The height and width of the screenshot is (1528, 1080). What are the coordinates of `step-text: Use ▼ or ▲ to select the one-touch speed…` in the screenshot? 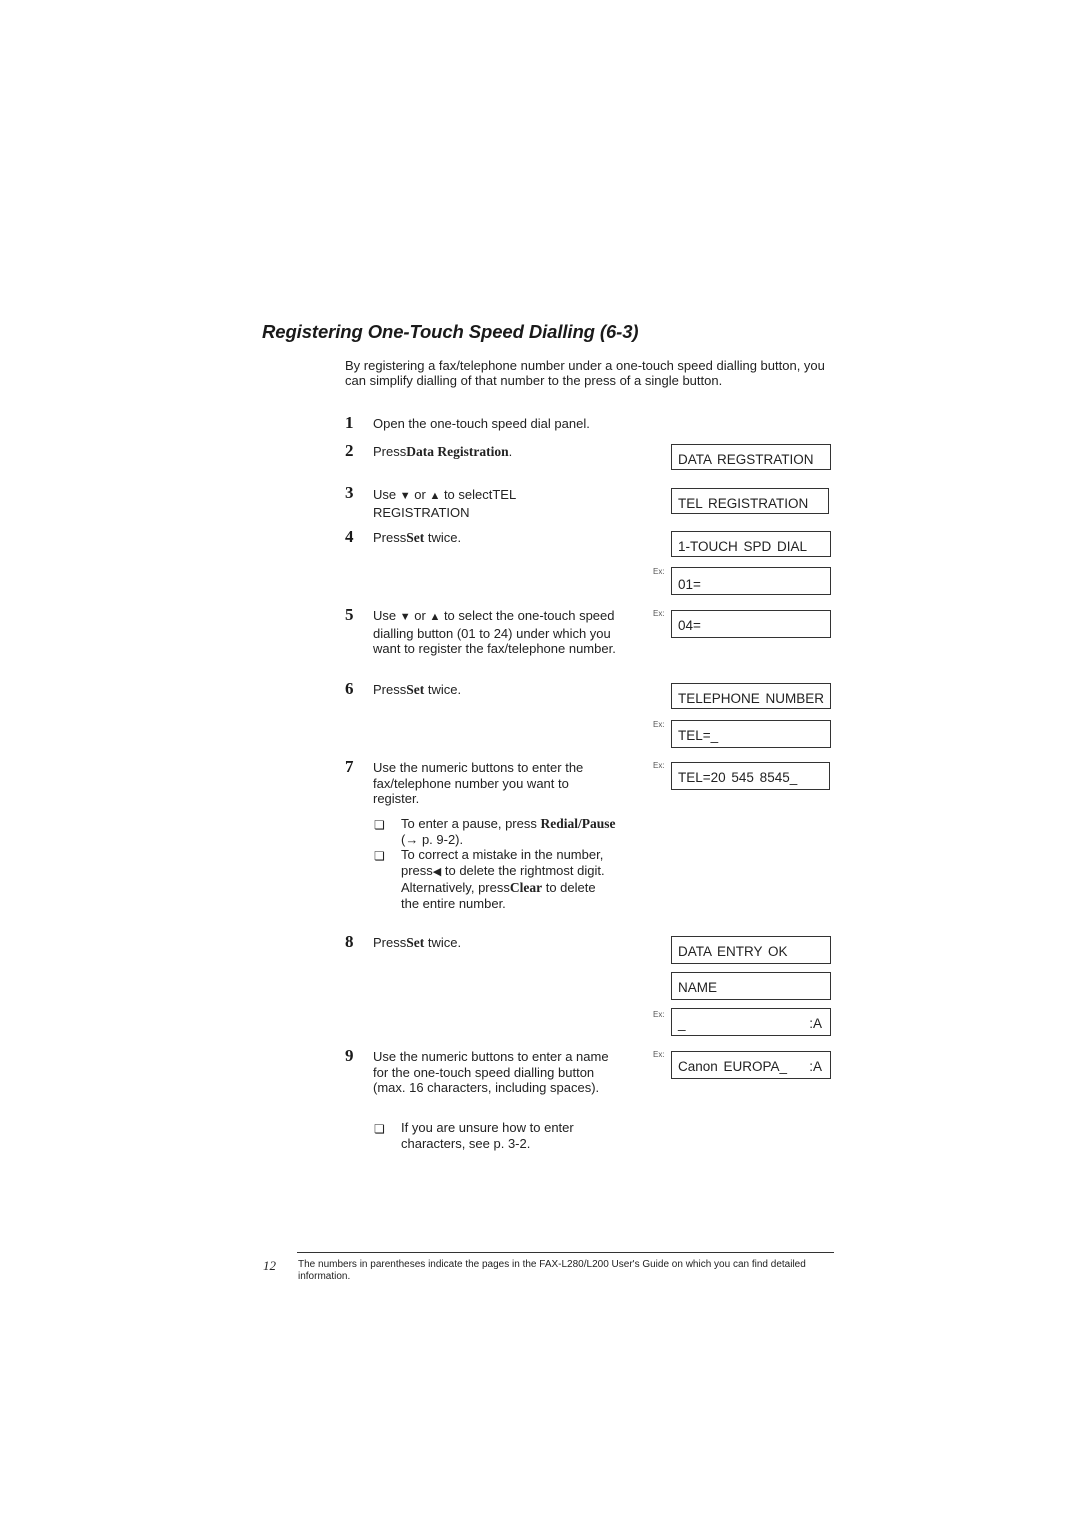 It's located at (495, 632).